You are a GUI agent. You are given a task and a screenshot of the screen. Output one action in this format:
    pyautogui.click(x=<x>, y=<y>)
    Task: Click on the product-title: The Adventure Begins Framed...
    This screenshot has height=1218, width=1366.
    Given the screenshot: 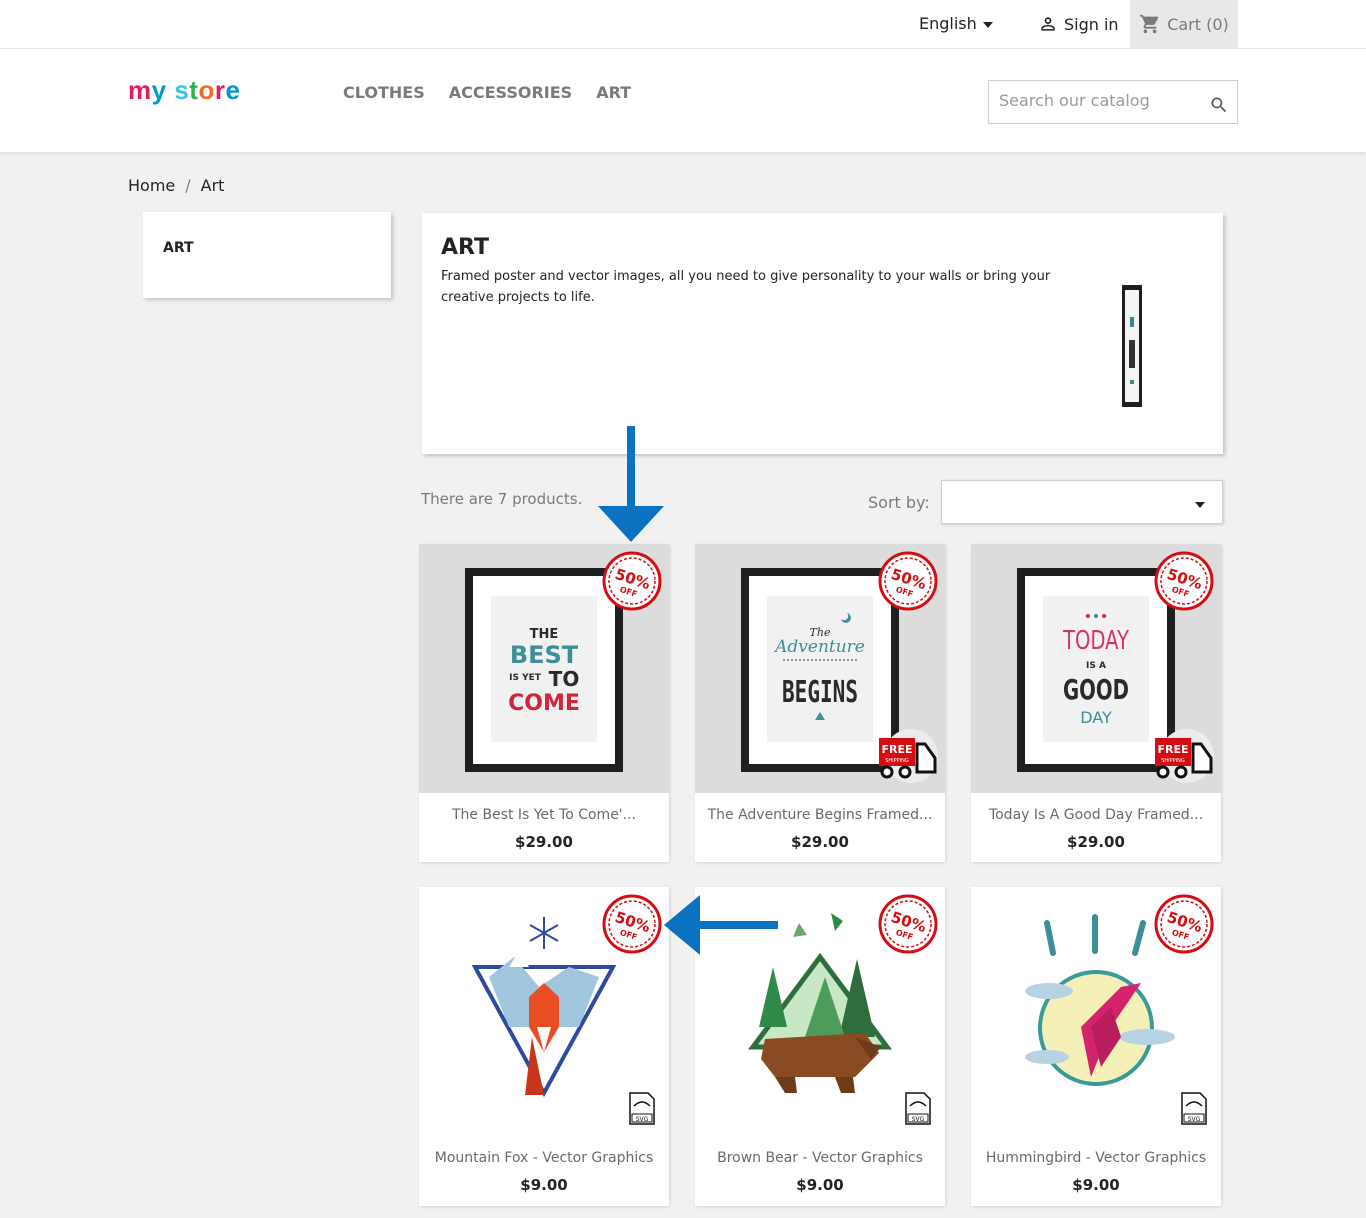 What is the action you would take?
    pyautogui.click(x=820, y=815)
    